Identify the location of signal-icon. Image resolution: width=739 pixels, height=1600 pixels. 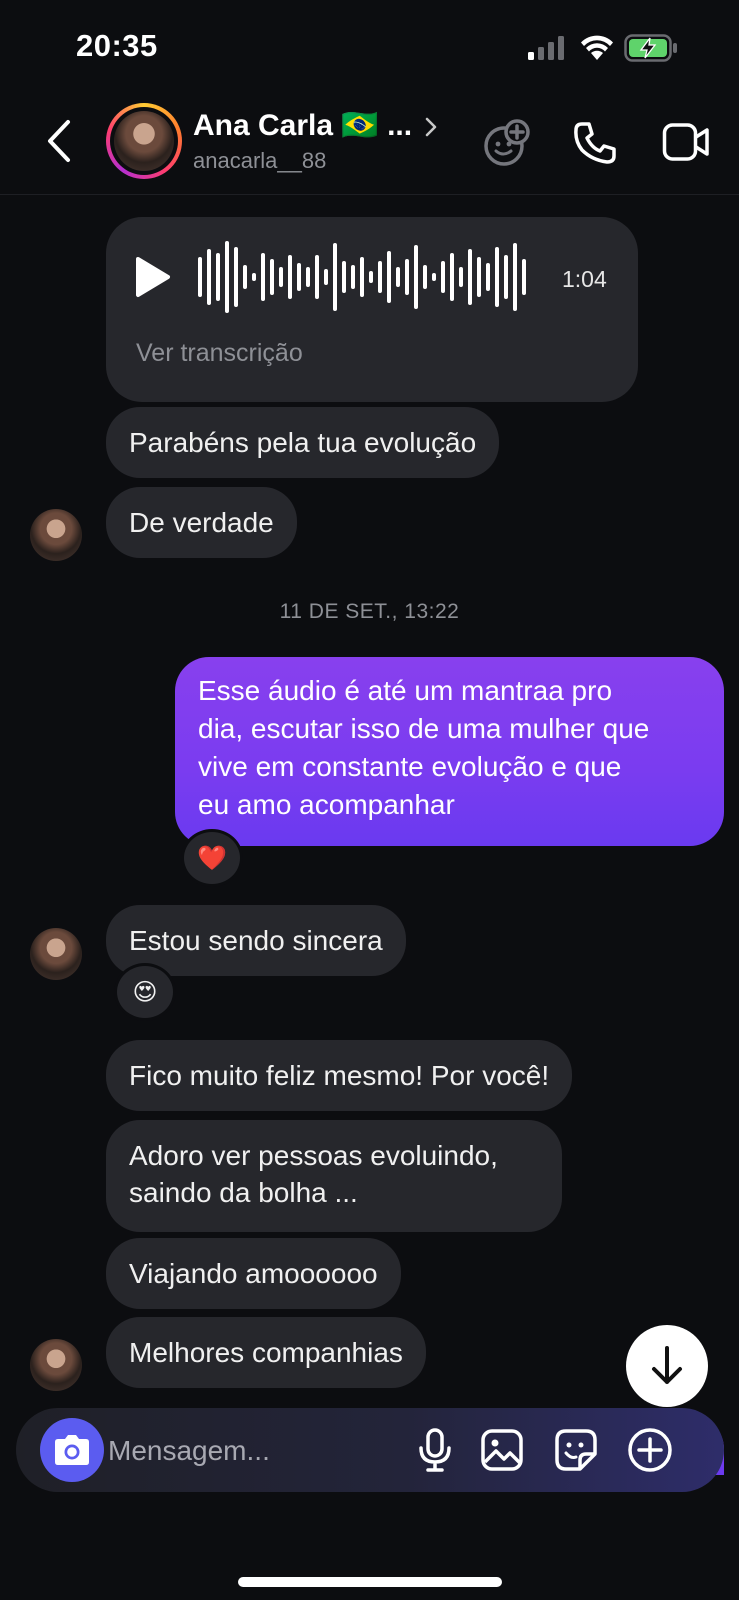
(546, 48).